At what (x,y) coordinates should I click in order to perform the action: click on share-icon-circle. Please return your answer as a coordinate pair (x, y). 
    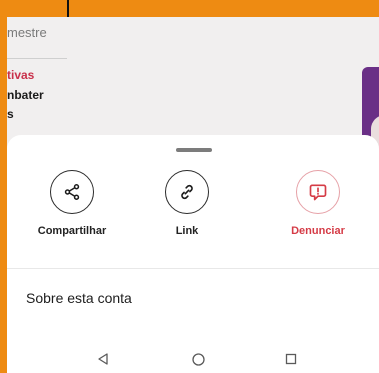
    Looking at the image, I should click on (72, 192).